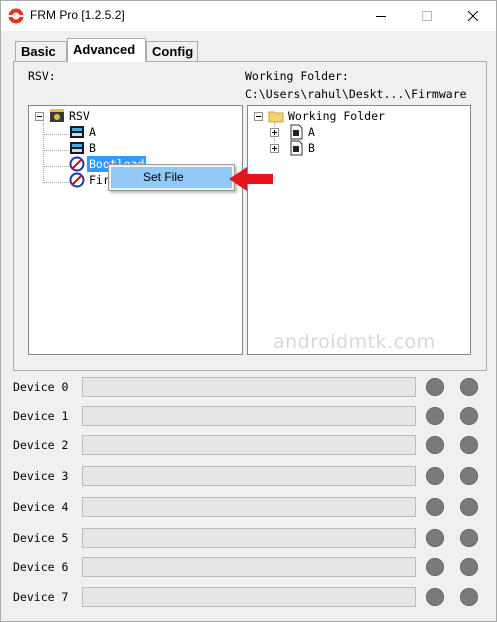 Image resolution: width=497 pixels, height=622 pixels. What do you see at coordinates (251, 179) in the screenshot?
I see `pointer-arrow-icon` at bounding box center [251, 179].